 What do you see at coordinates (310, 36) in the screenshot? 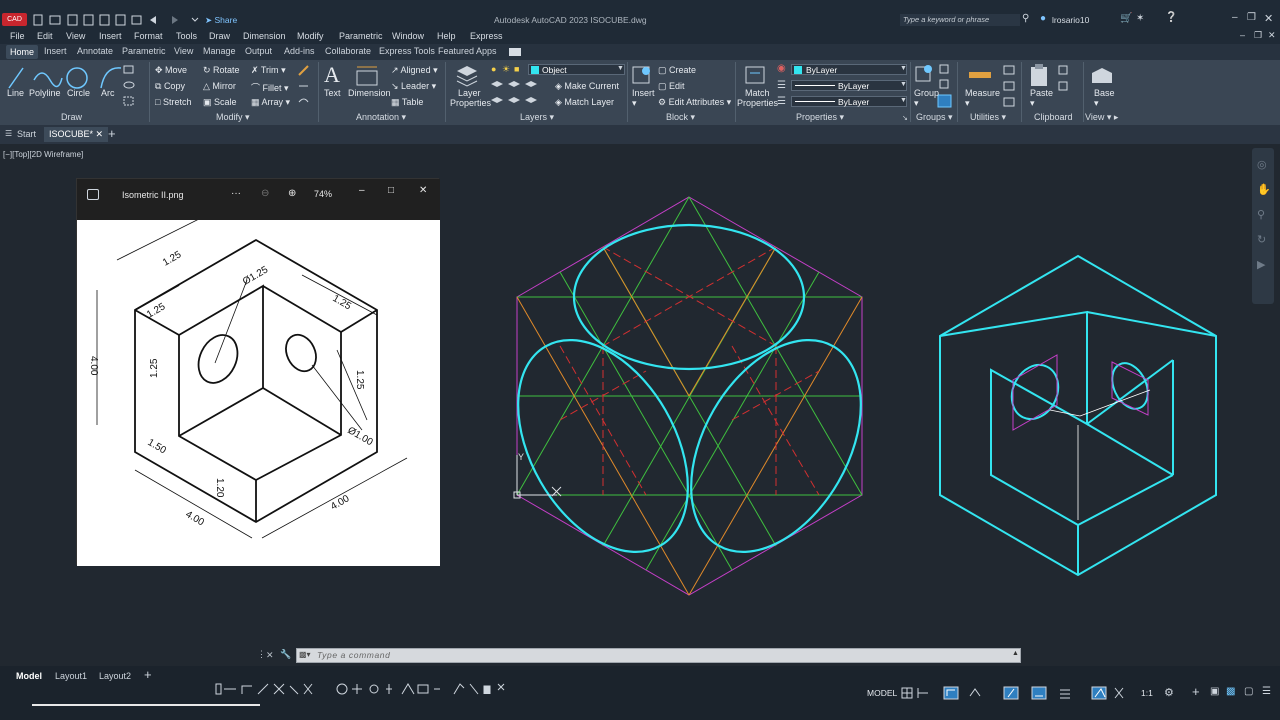
I see `menu-modify: Modify` at bounding box center [310, 36].